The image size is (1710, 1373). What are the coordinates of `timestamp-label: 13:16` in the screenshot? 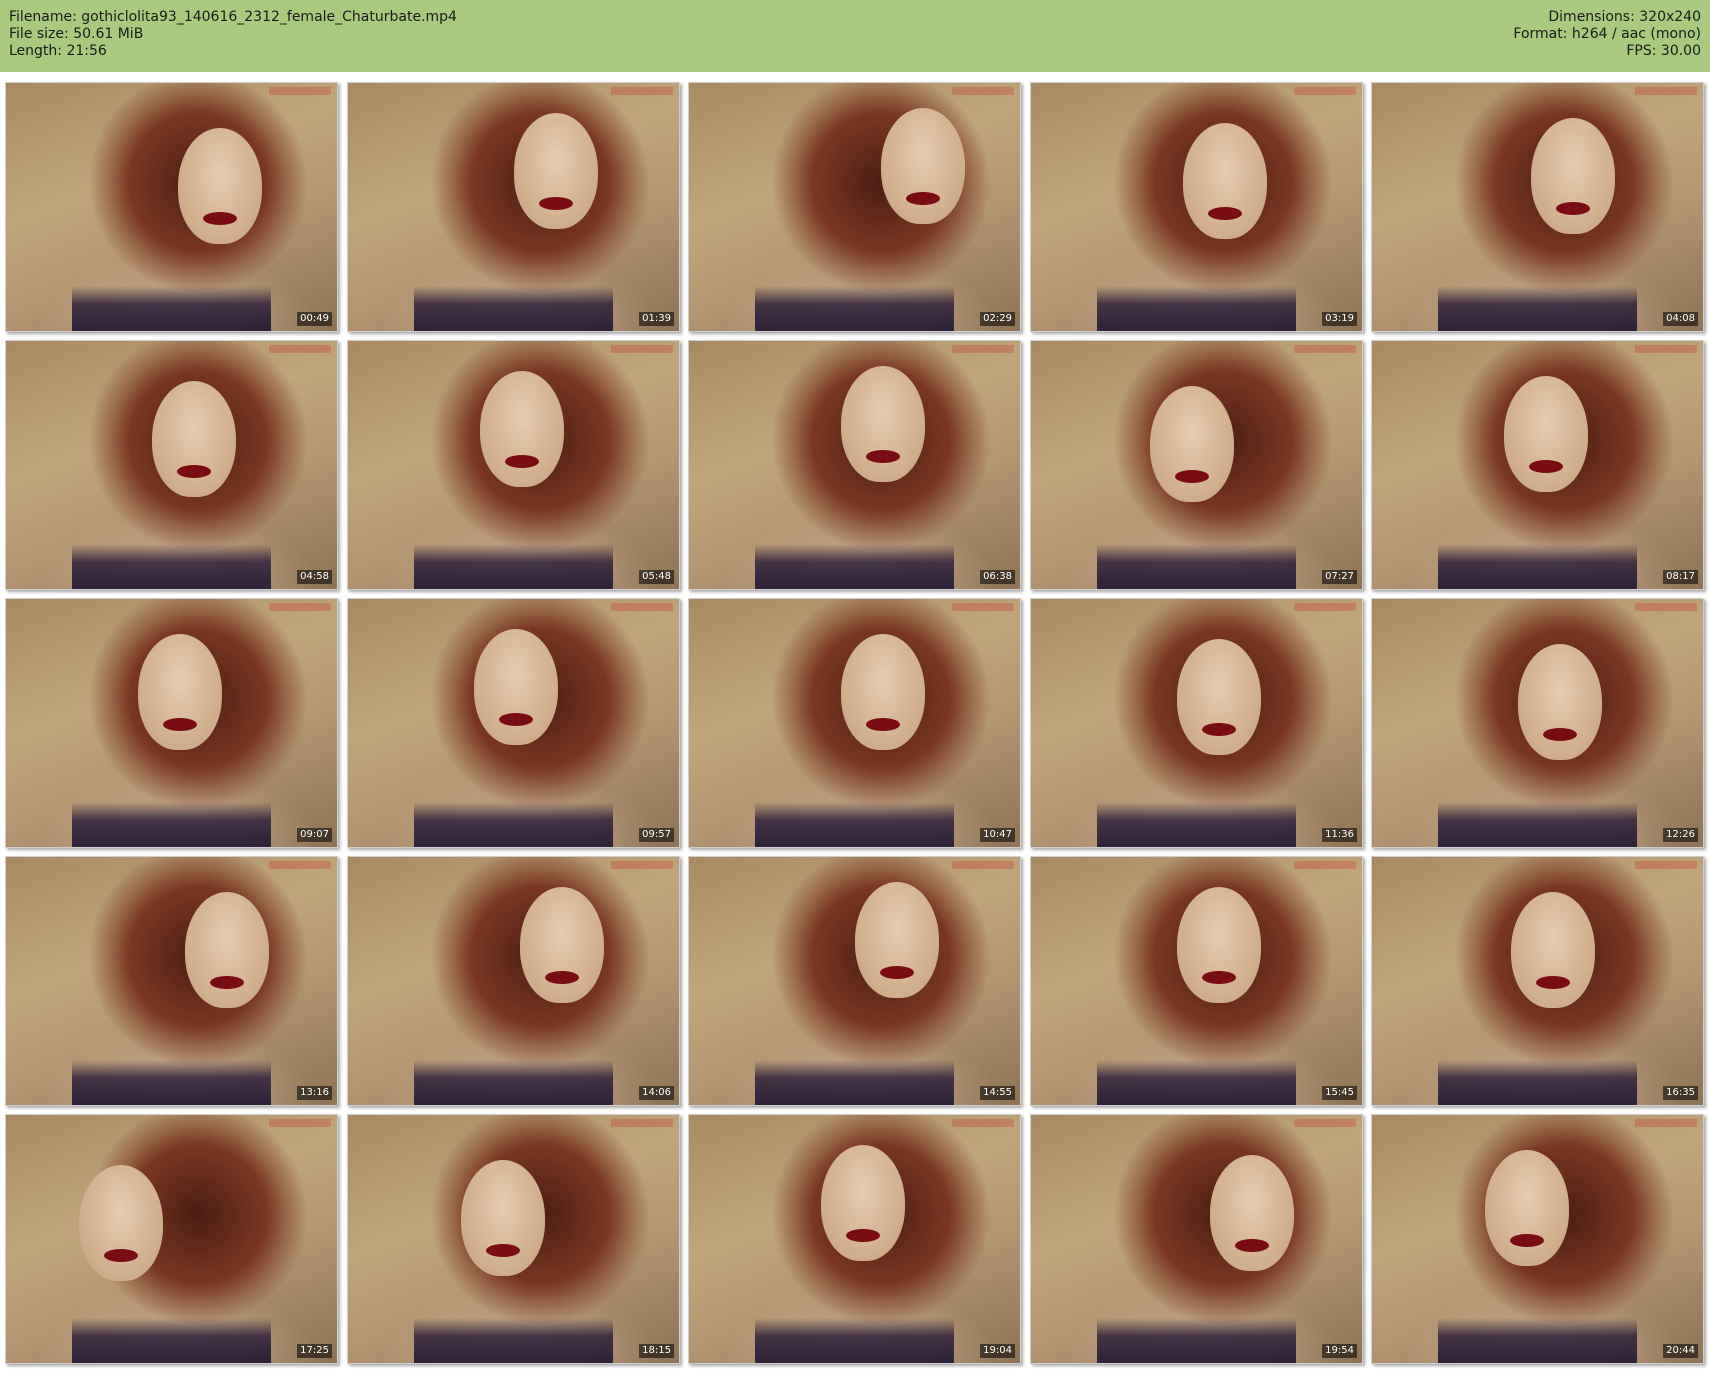 It's located at (314, 1093).